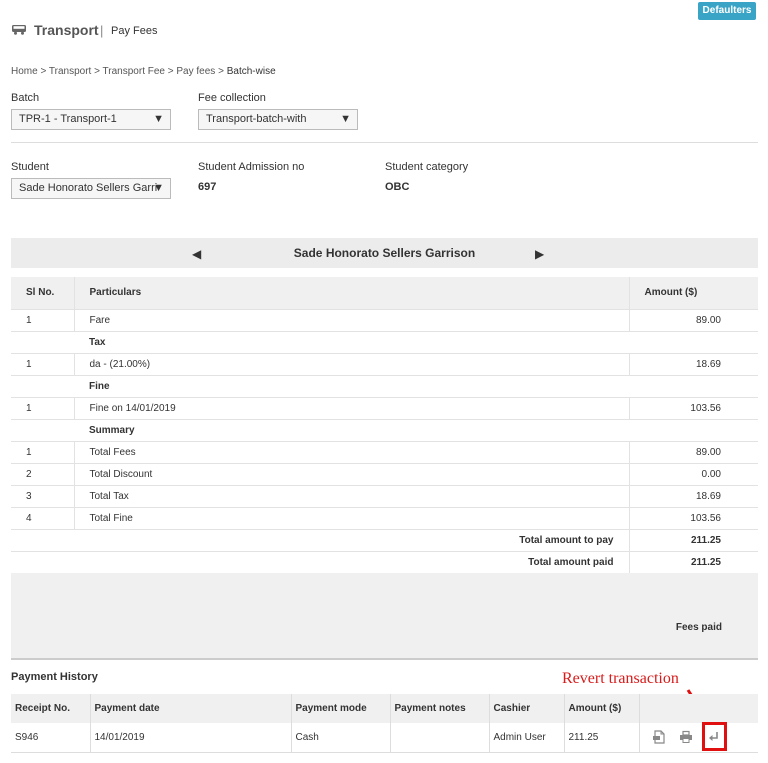 The image size is (768, 763). What do you see at coordinates (191, 738) in the screenshot?
I see `payment-date: 14/01/2019` at bounding box center [191, 738].